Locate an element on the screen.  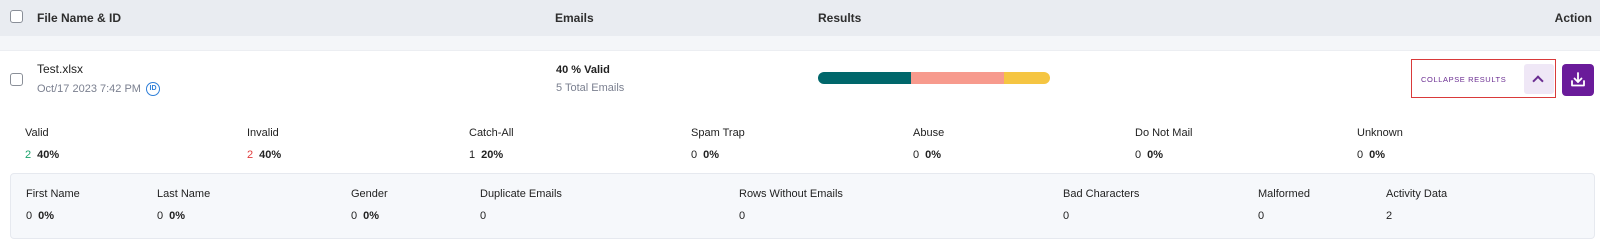
download-button is located at coordinates (1578, 80).